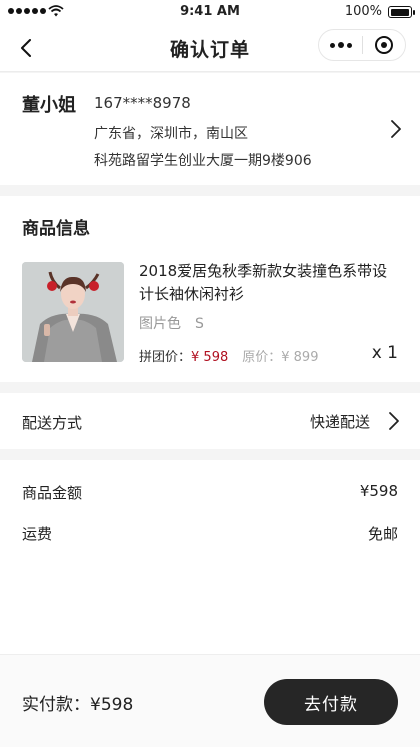  What do you see at coordinates (171, 324) in the screenshot?
I see `product-spec: 图片色 S` at bounding box center [171, 324].